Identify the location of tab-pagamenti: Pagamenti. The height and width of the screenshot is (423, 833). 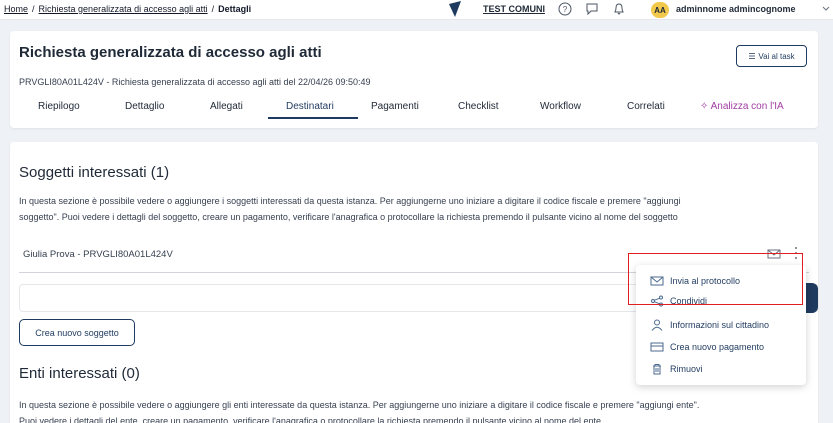
(395, 106).